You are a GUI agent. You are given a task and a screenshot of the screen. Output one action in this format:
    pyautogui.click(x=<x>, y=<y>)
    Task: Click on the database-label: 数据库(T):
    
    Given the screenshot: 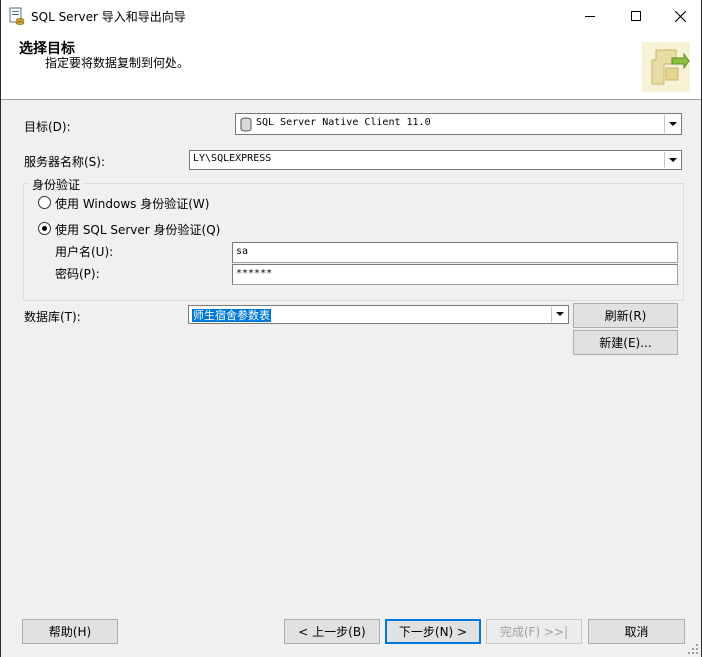 What is the action you would take?
    pyautogui.click(x=52, y=317)
    